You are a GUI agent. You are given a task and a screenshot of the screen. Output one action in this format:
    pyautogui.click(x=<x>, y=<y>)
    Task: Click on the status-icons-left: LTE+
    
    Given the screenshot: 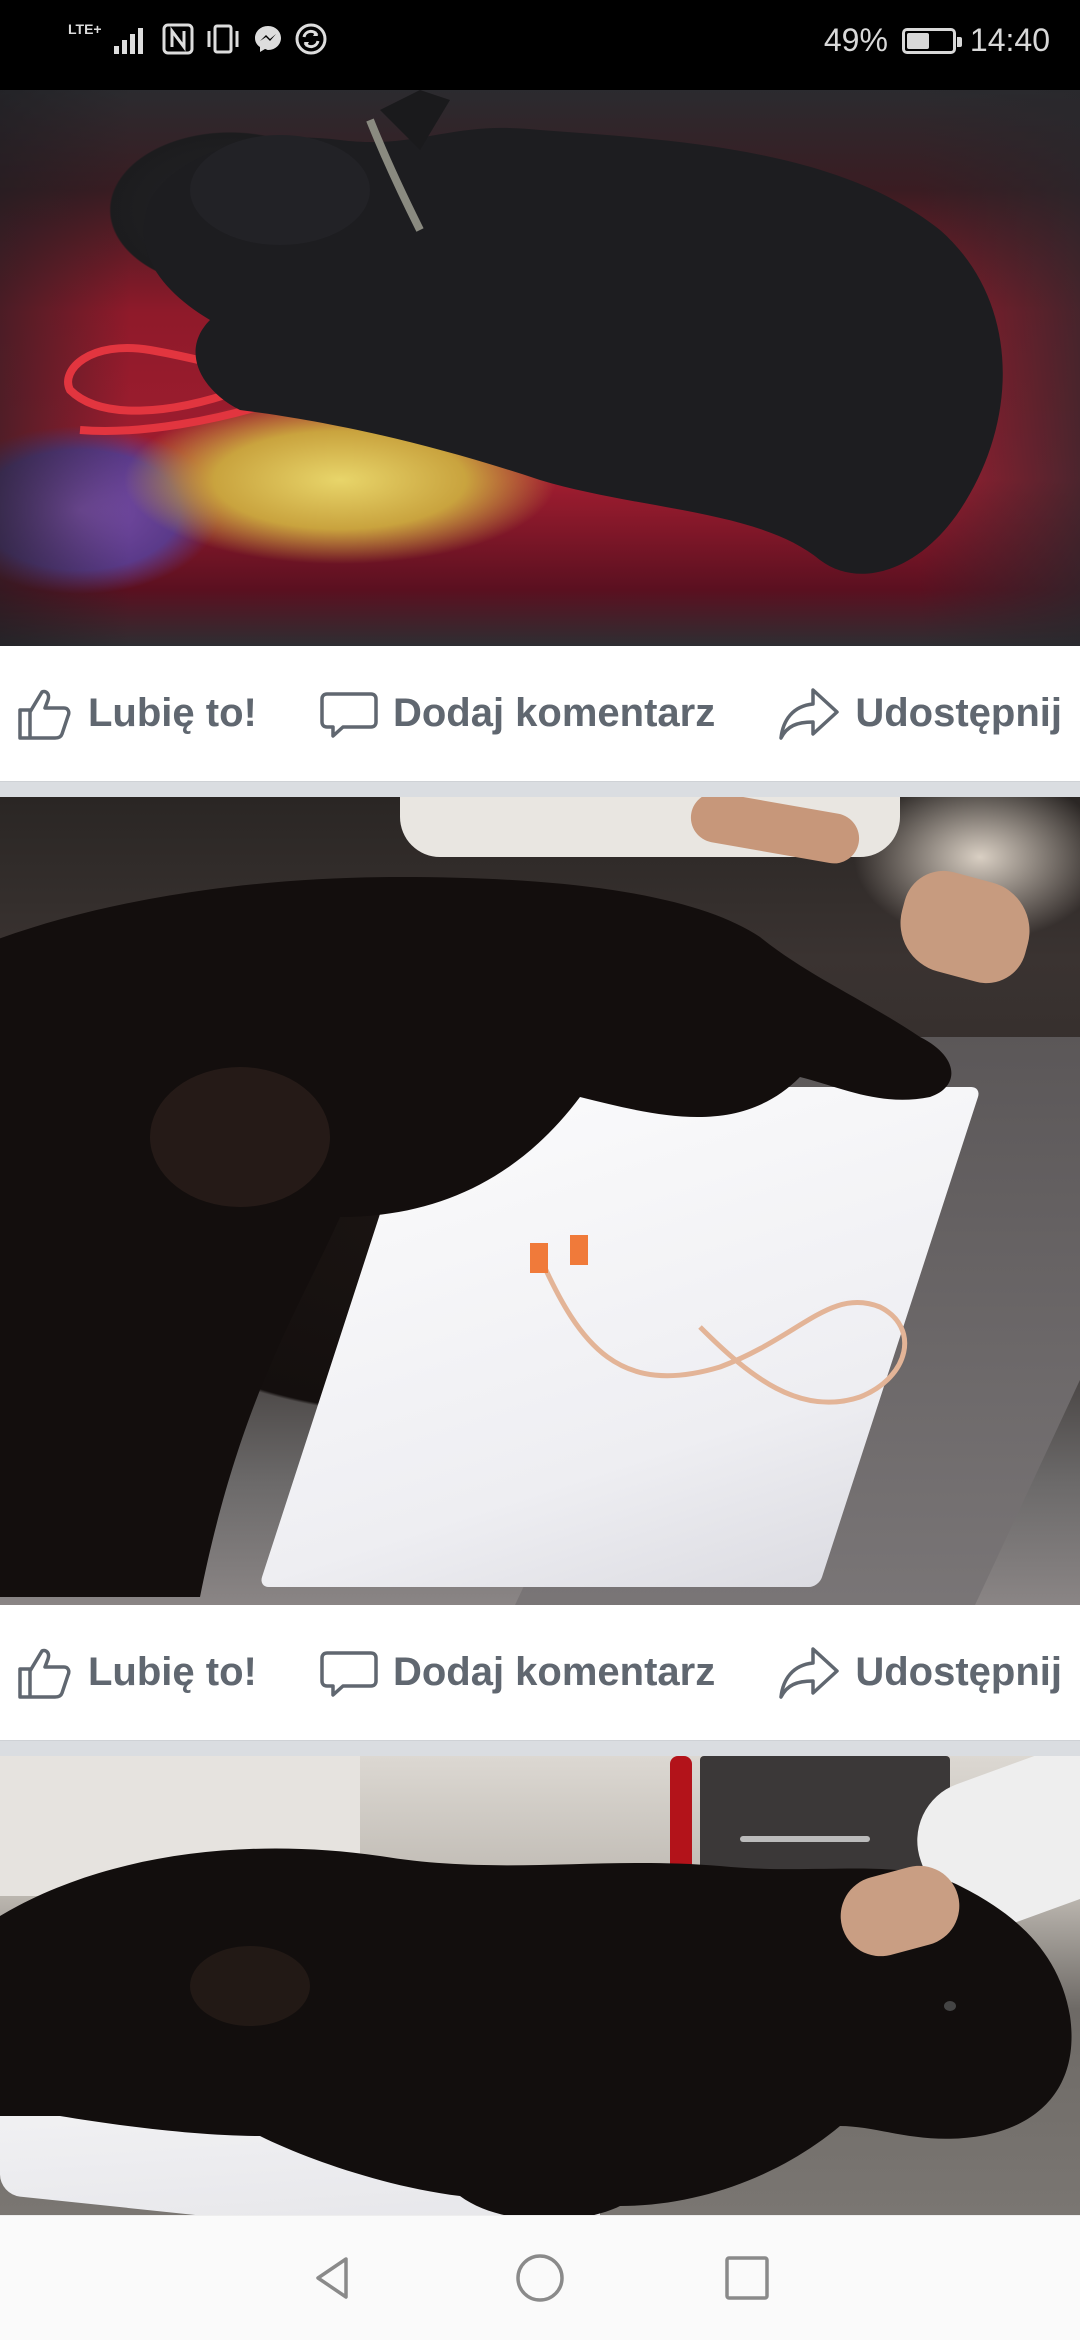 What is the action you would take?
    pyautogui.click(x=198, y=39)
    